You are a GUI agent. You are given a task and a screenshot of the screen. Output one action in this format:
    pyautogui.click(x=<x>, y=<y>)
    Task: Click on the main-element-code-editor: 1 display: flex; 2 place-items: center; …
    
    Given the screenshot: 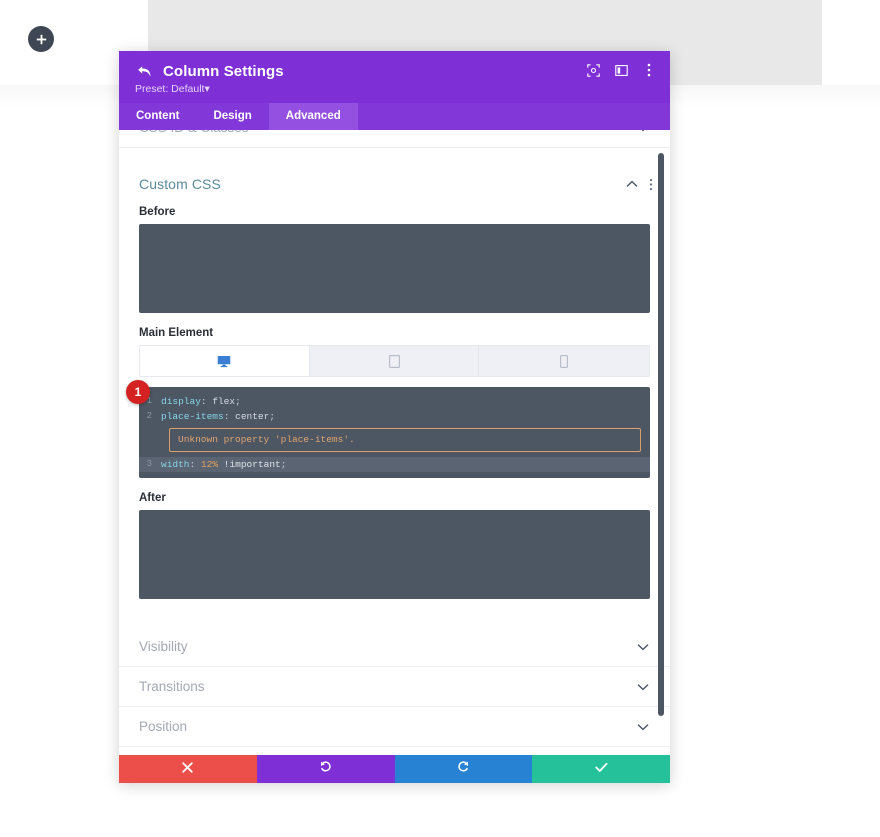 What is the action you would take?
    pyautogui.click(x=394, y=432)
    